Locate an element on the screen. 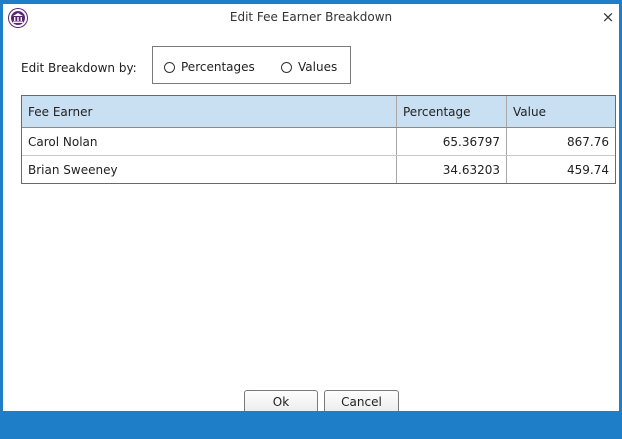 The width and height of the screenshot is (622, 439). dialog-title: Edit Fee Earner Breakdown is located at coordinates (311, 17).